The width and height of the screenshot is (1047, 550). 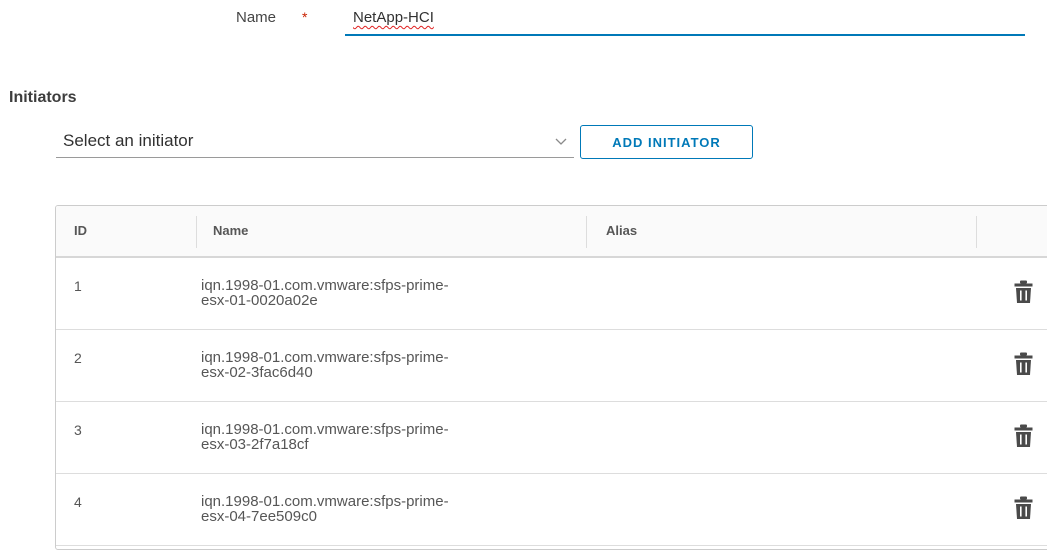 I want to click on chevron-down-icon, so click(x=561, y=141).